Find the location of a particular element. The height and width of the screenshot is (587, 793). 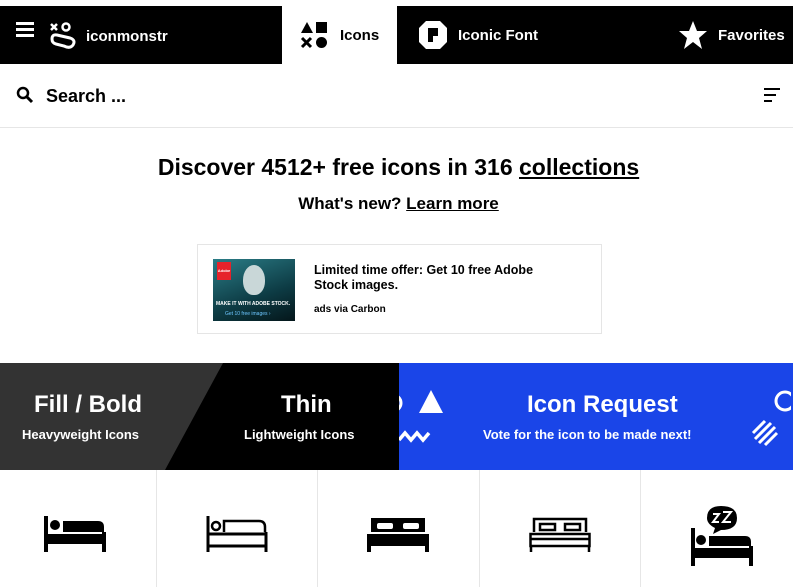

ad-image-portrait is located at coordinates (254, 280).